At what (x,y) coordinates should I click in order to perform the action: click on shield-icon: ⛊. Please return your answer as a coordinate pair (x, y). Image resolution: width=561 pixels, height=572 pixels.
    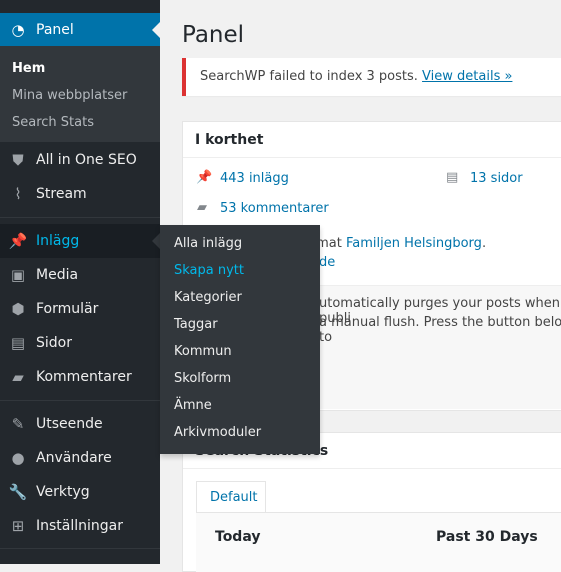
    Looking at the image, I should click on (18, 160).